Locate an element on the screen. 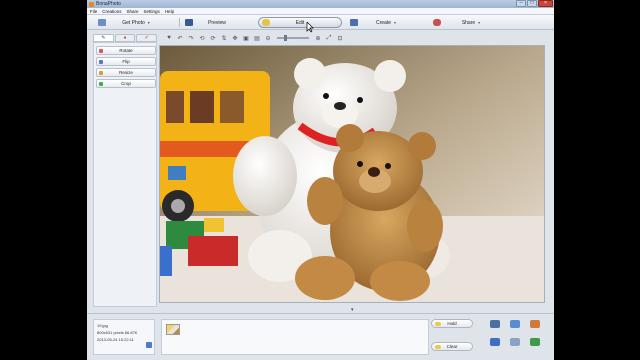  tab-get-photo: Get Photo ▾ is located at coordinates (136, 22).